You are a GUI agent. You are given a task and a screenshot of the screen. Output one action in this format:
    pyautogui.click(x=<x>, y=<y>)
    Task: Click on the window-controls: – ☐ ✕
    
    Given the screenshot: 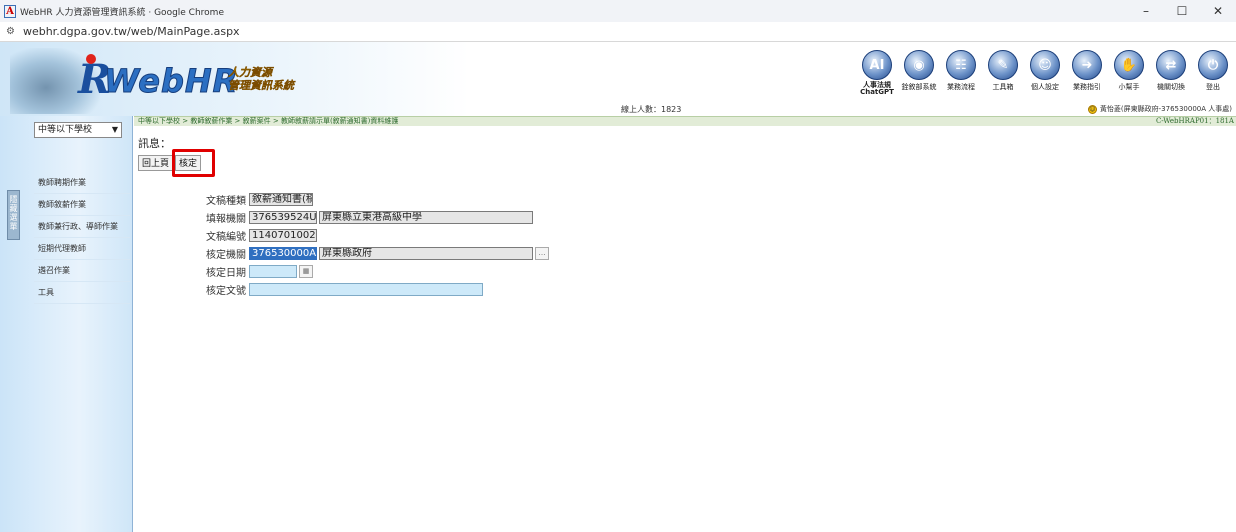 What is the action you would take?
    pyautogui.click(x=1182, y=11)
    